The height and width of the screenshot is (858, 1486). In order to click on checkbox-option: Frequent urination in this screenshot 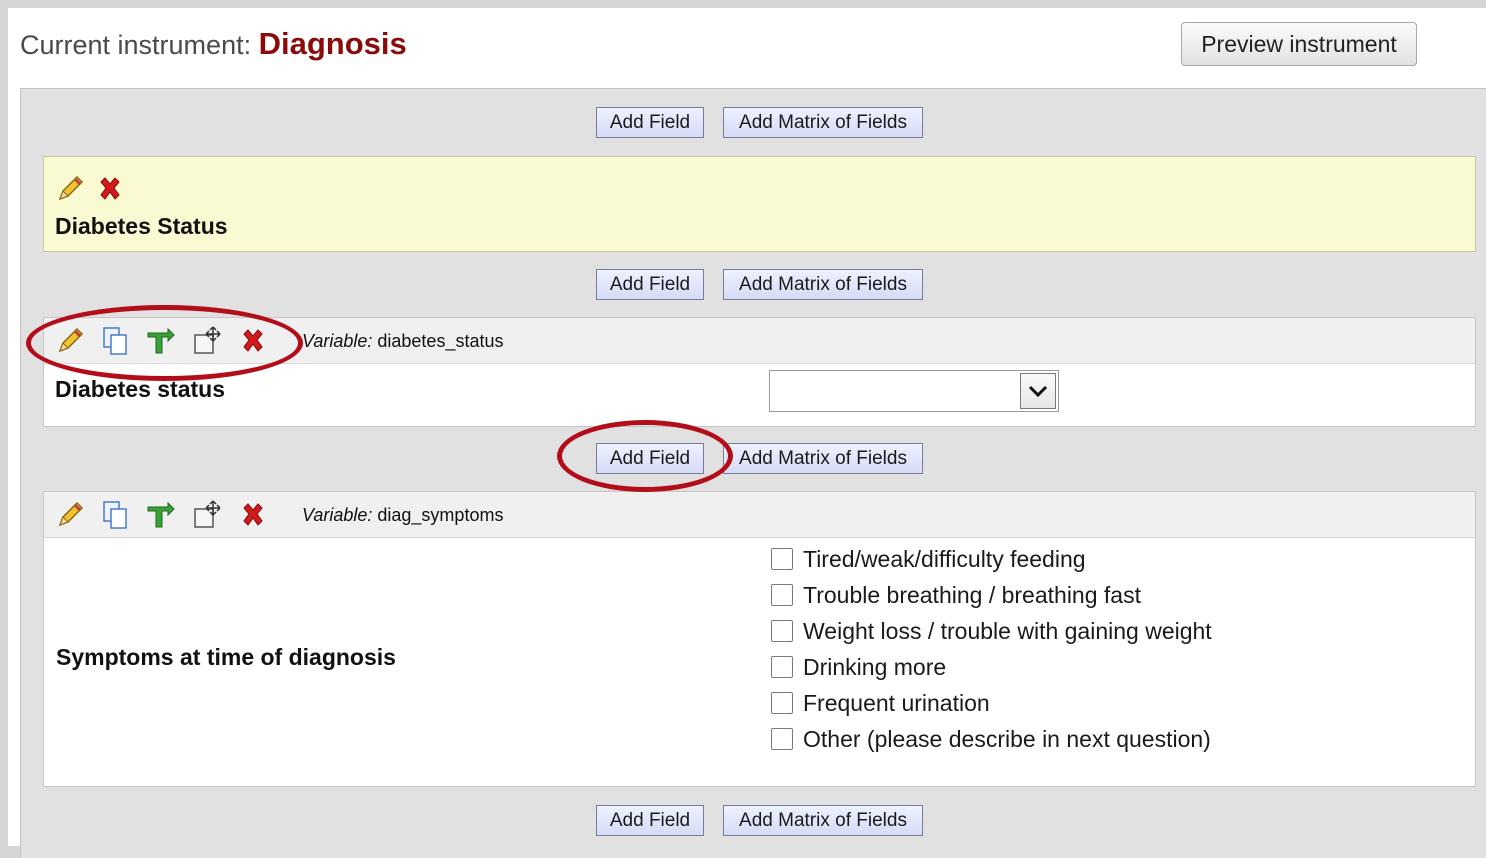, I will do `click(880, 703)`.